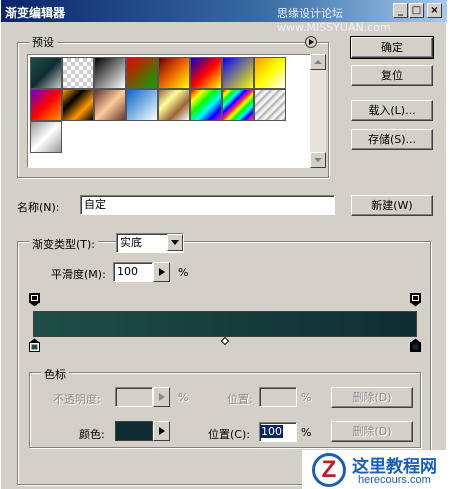  What do you see at coordinates (278, 397) in the screenshot?
I see `opacity-location-input` at bounding box center [278, 397].